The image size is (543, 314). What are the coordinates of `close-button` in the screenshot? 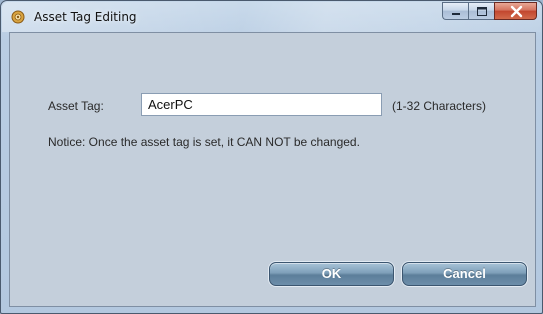 It's located at (515, 11).